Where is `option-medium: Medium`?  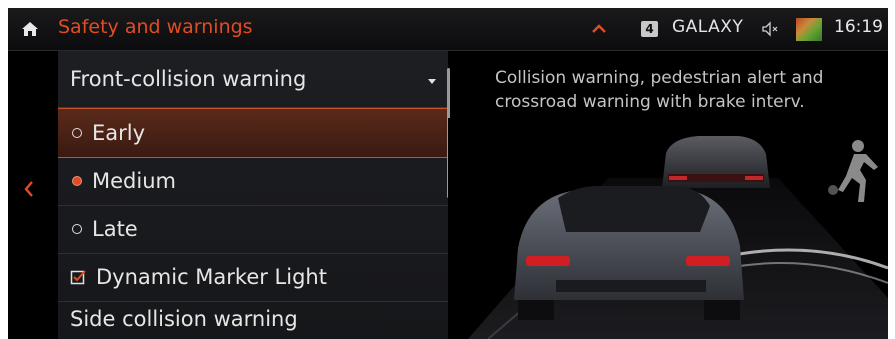 option-medium: Medium is located at coordinates (253, 181).